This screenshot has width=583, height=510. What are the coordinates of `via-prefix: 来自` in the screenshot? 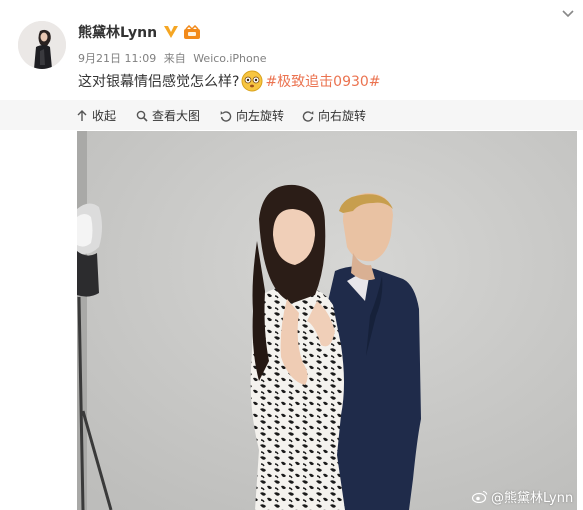 It's located at (174, 58).